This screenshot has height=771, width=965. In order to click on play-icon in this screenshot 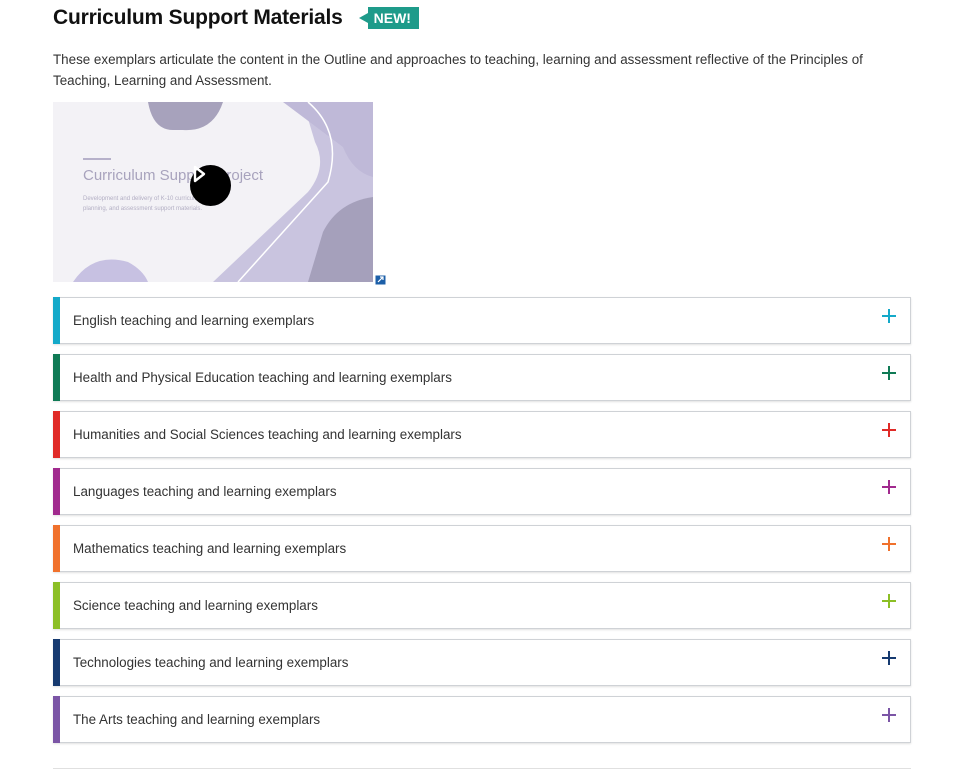, I will do `click(199, 174)`.